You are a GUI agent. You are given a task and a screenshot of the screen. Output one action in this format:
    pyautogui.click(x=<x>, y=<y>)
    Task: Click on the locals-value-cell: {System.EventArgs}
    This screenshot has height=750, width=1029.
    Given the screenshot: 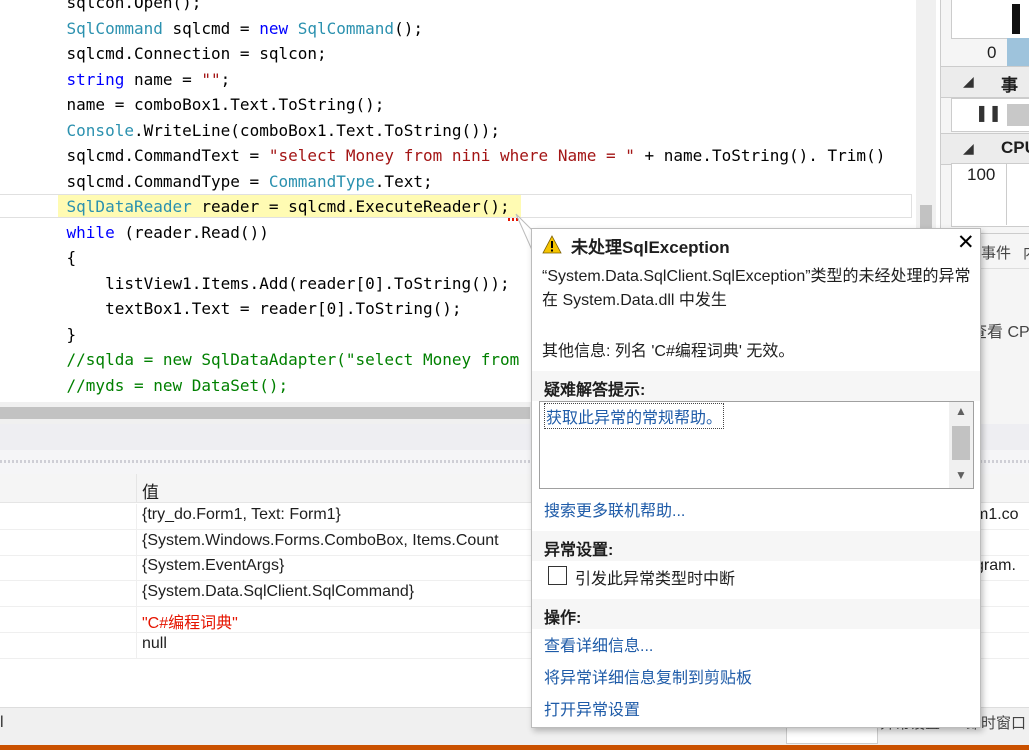 What is the action you would take?
    pyautogui.click(x=213, y=566)
    